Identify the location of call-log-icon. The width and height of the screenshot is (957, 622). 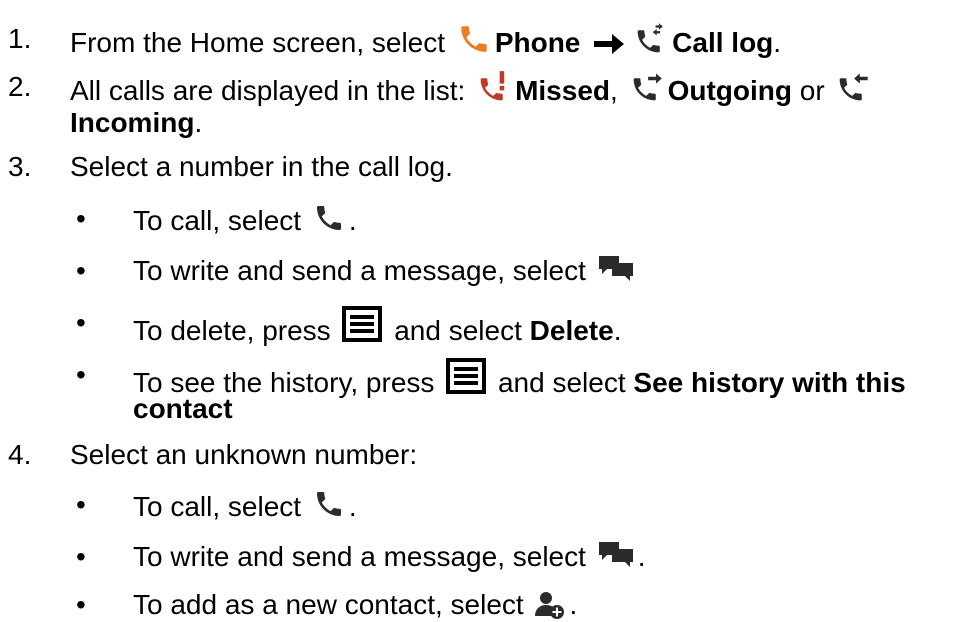
(651, 39).